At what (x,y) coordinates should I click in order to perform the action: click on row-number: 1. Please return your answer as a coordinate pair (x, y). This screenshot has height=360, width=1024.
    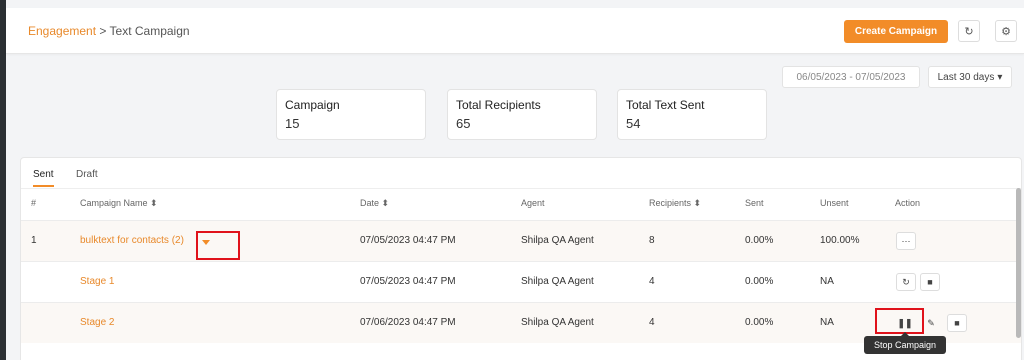
    Looking at the image, I should click on (34, 240).